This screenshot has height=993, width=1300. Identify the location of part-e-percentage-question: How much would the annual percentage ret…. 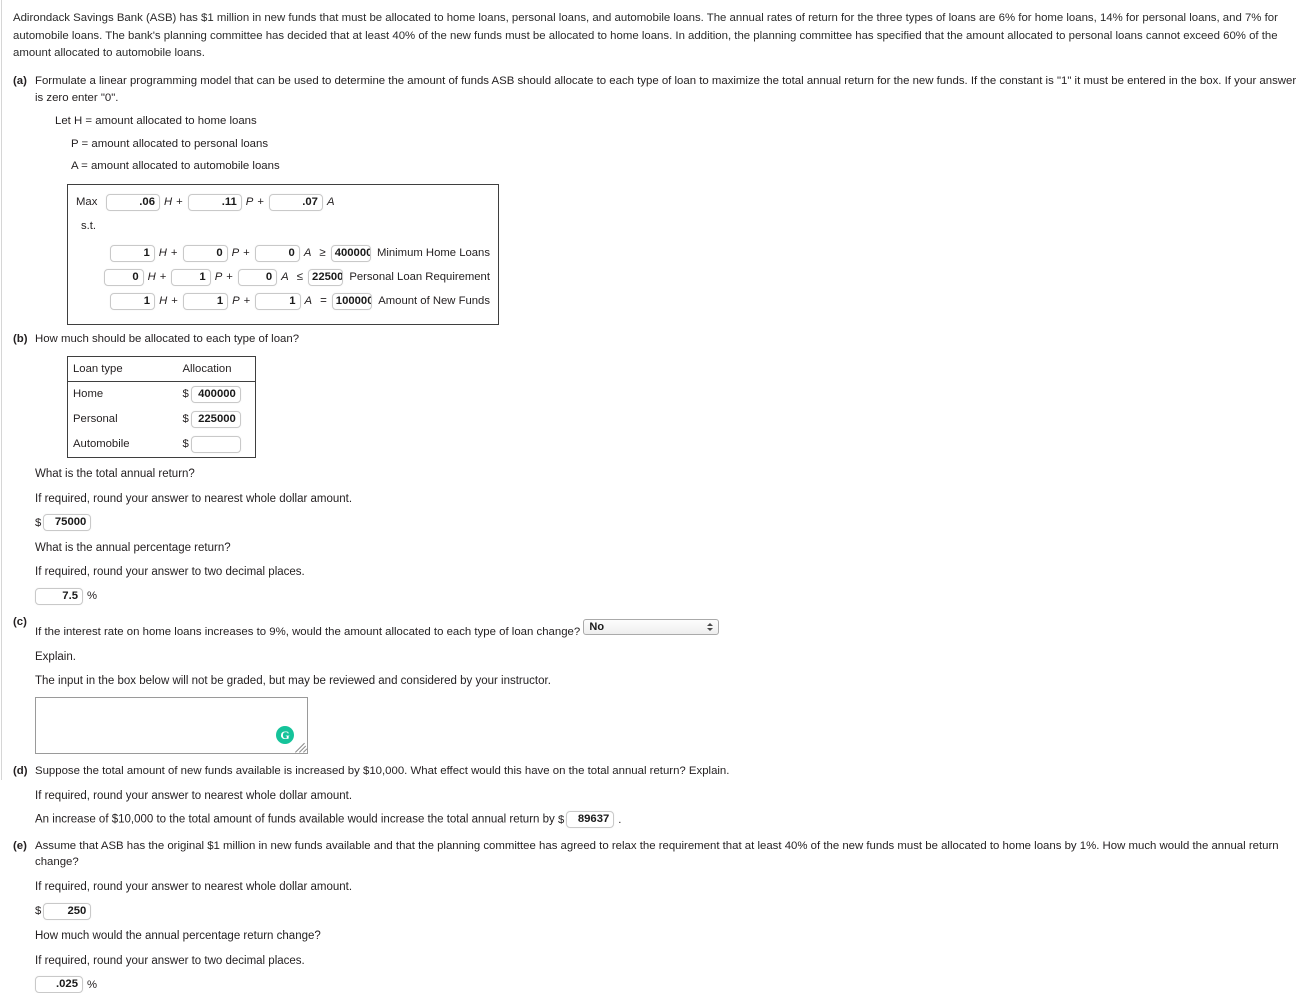
(178, 935).